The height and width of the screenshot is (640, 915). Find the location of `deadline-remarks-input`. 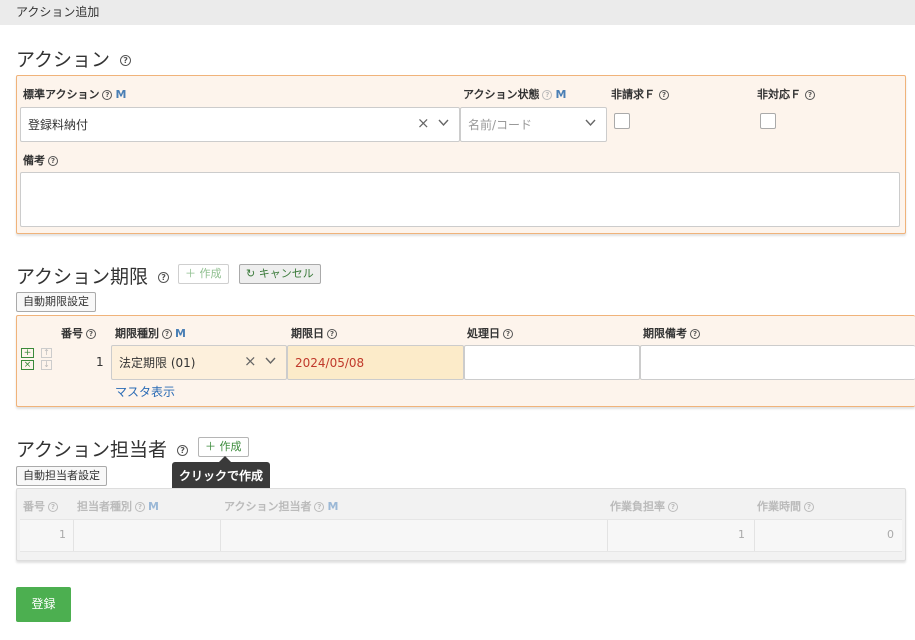

deadline-remarks-input is located at coordinates (777, 362).